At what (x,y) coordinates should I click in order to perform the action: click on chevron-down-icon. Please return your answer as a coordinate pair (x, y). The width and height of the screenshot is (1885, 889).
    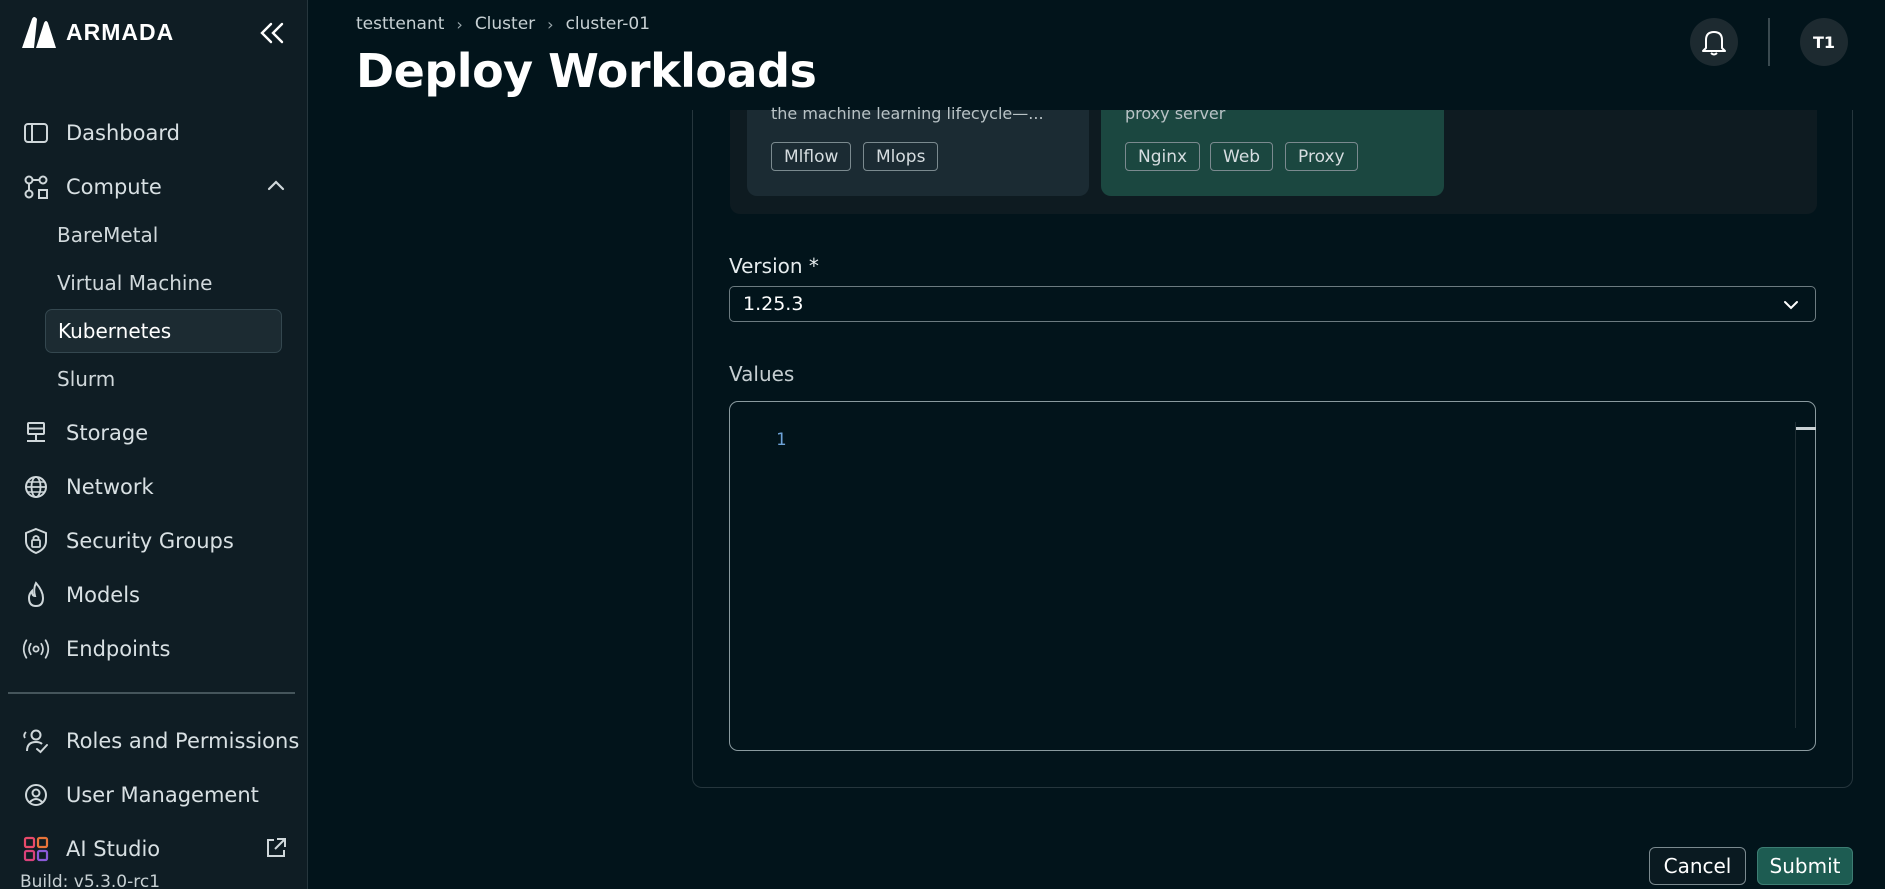
    Looking at the image, I should click on (1791, 305).